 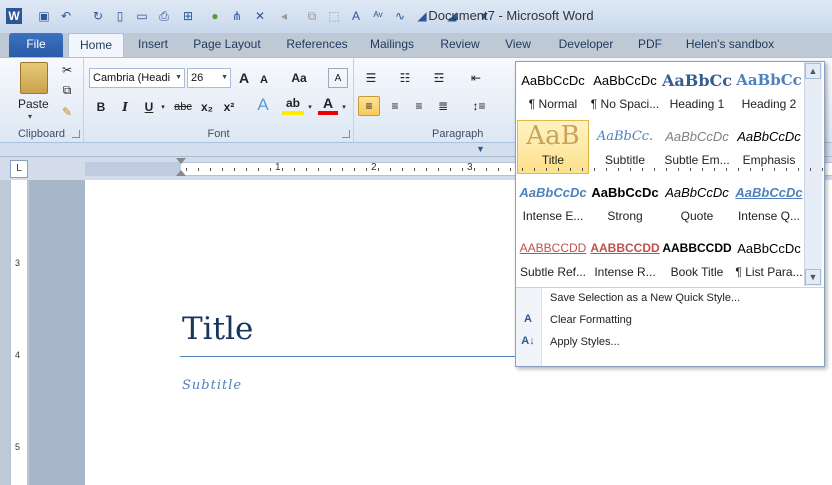 I want to click on tab-review: Review, so click(x=460, y=45).